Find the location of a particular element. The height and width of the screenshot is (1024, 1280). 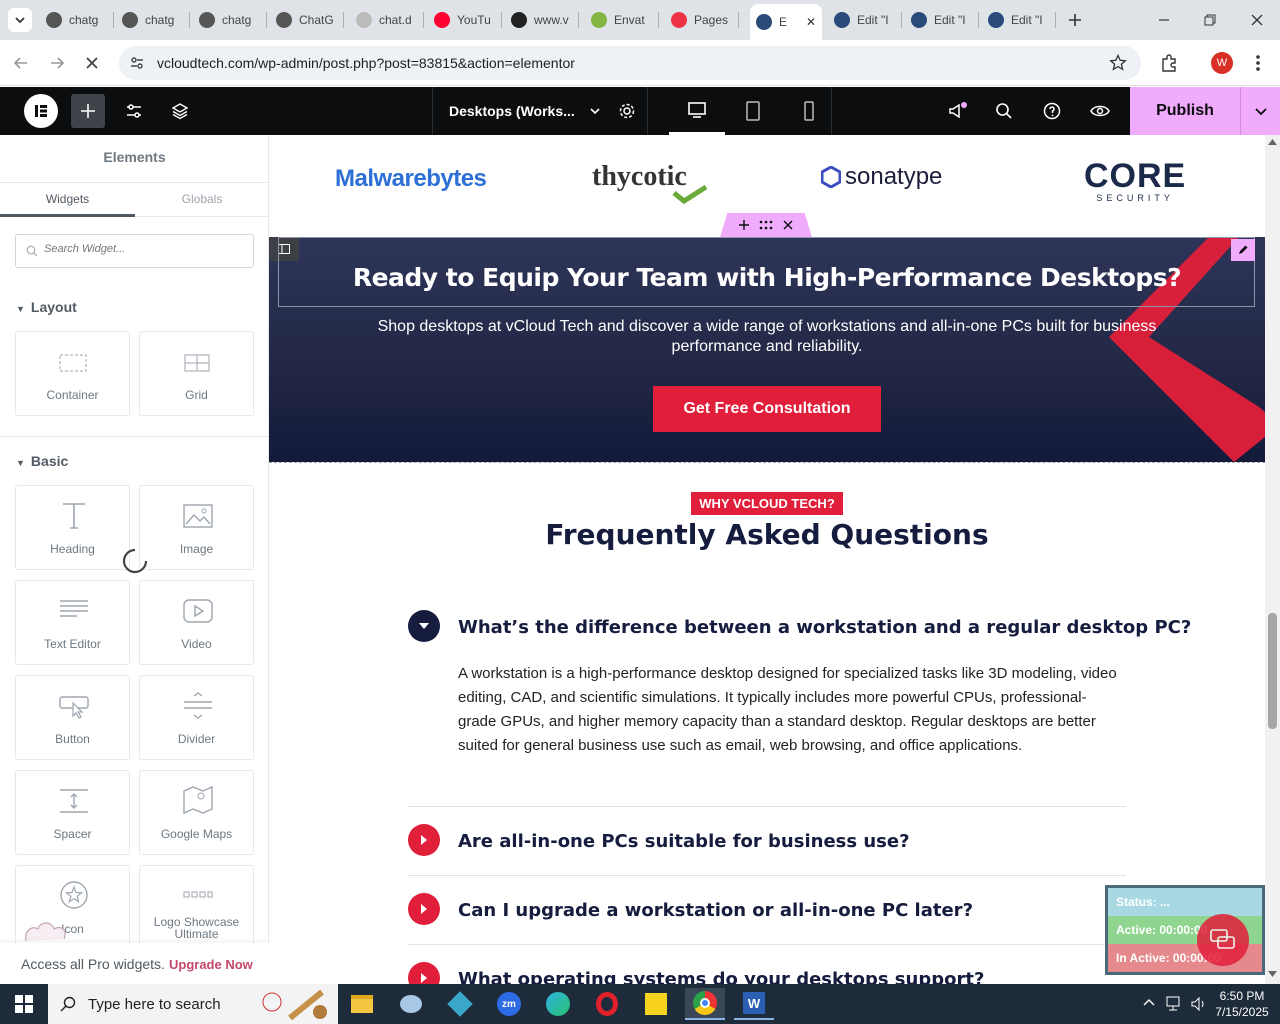

widget-video: Video is located at coordinates (196, 622).